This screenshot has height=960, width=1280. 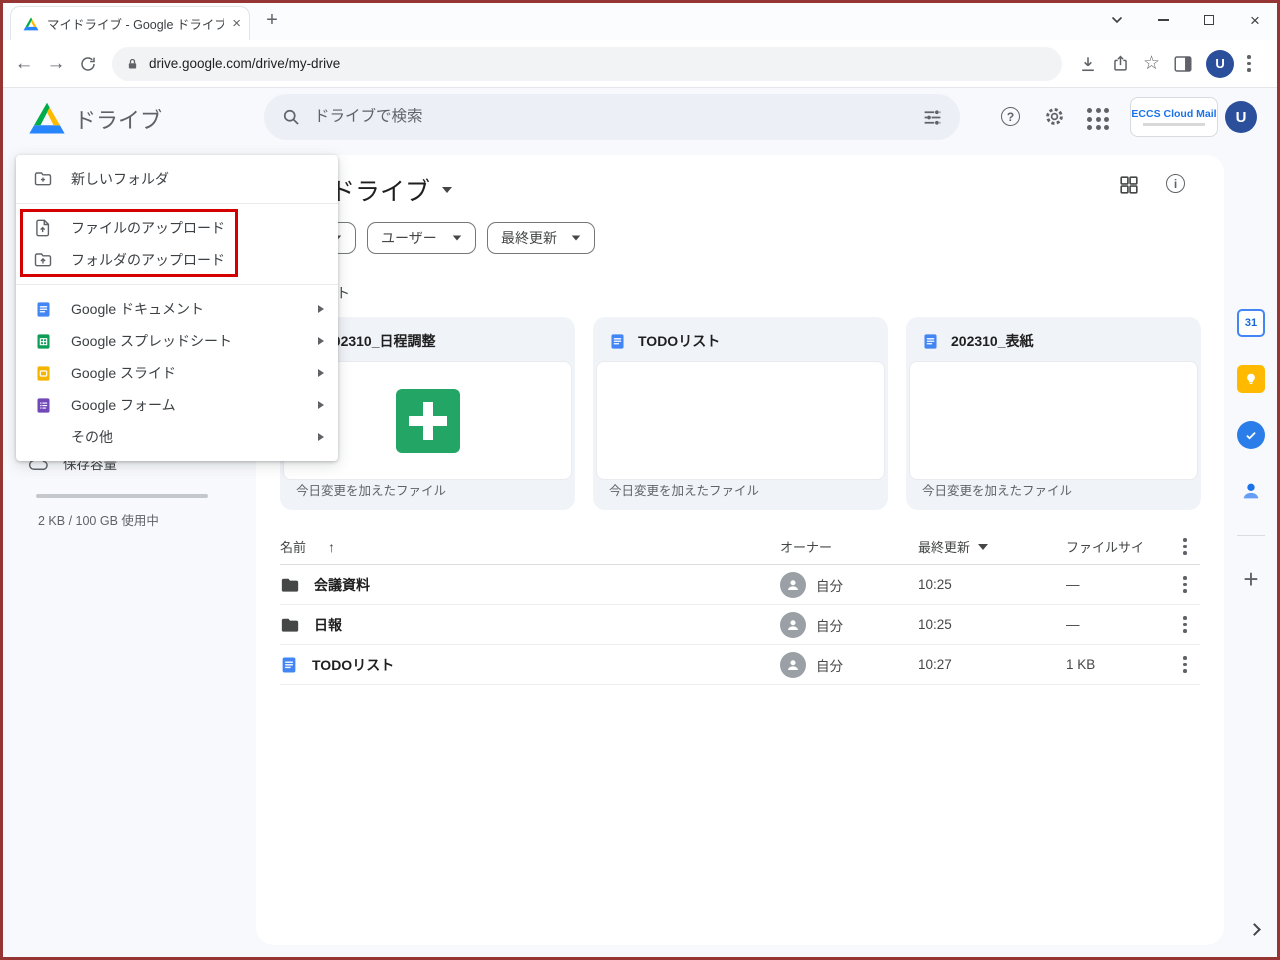 What do you see at coordinates (640, 20) in the screenshot?
I see `browser-titlebar: マイドライブ - Google ドライブ × + ×` at bounding box center [640, 20].